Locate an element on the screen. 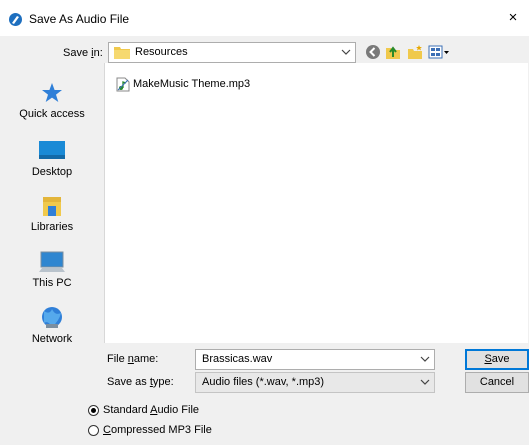  place-desktop: Desktop is located at coordinates (52, 158).